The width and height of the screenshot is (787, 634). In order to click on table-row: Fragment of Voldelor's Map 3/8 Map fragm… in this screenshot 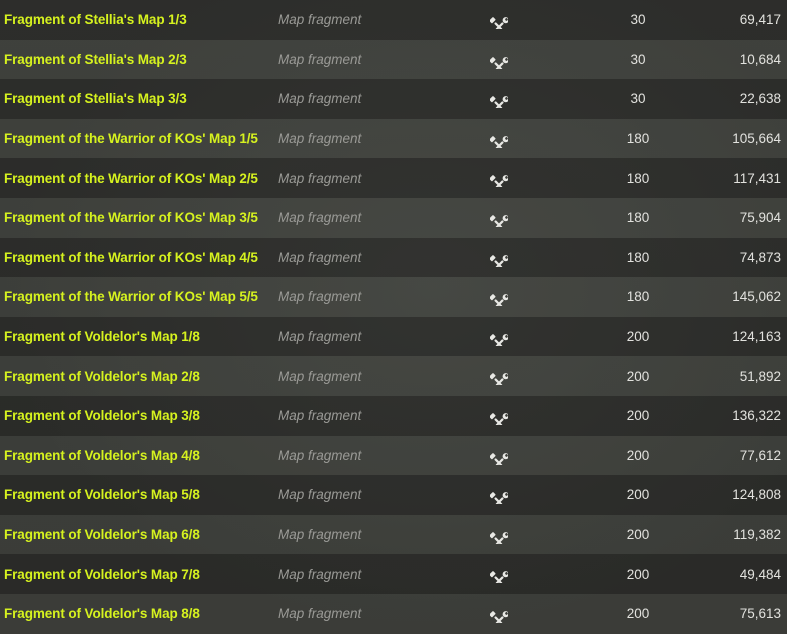, I will do `click(393, 415)`.